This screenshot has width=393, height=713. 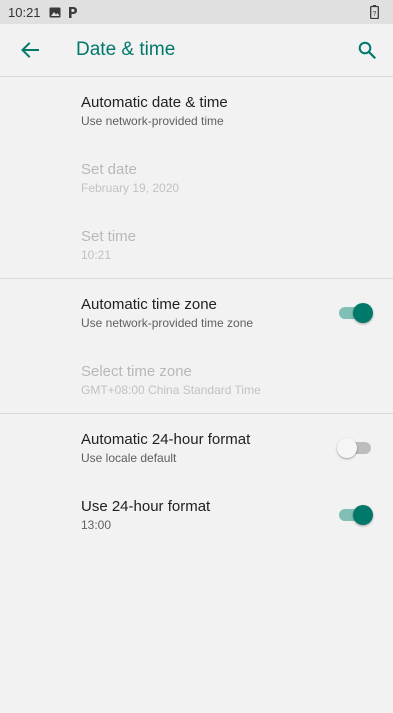 I want to click on item-title: Set time, so click(x=109, y=236).